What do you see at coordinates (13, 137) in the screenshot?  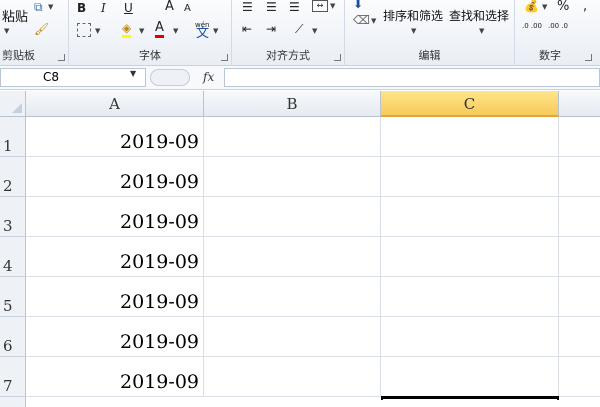 I see `row-header: 1` at bounding box center [13, 137].